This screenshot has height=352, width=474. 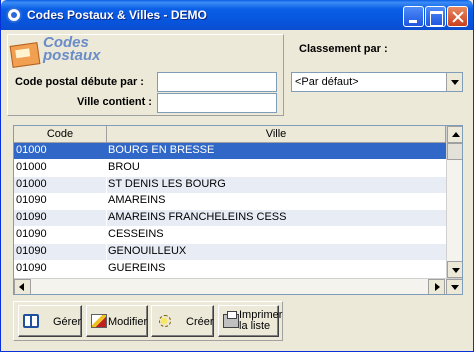 I want to click on printer-icon, so click(x=231, y=319).